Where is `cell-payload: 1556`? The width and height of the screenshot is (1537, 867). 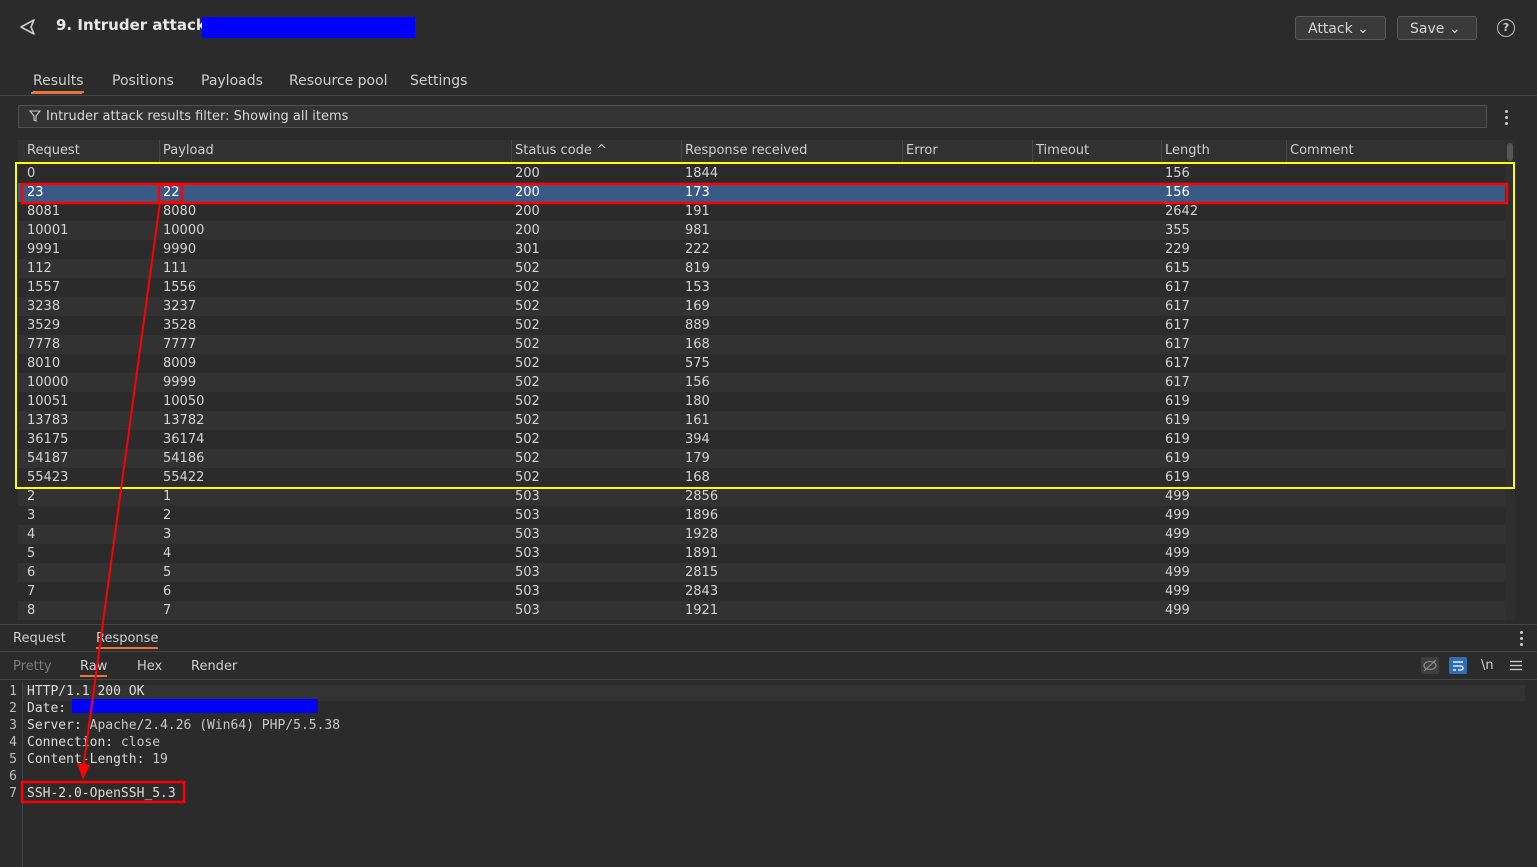 cell-payload: 1556 is located at coordinates (180, 287).